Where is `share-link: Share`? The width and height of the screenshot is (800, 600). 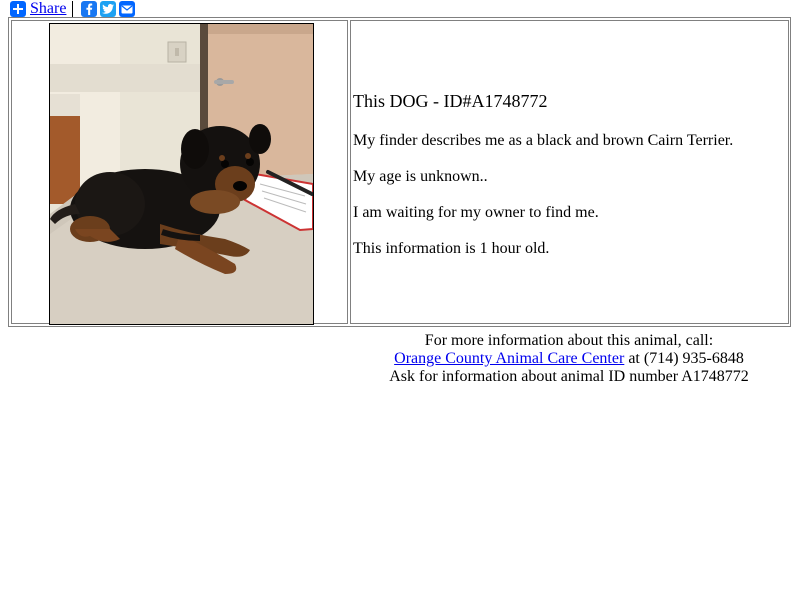 share-link: Share is located at coordinates (48, 9).